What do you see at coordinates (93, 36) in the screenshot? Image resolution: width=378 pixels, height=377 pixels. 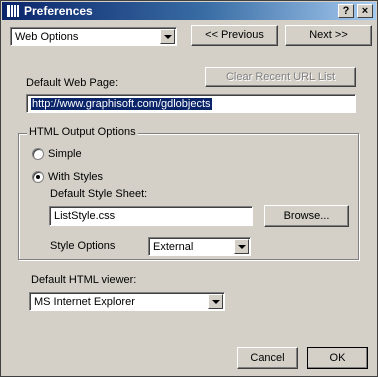 I see `section-select: Web Options` at bounding box center [93, 36].